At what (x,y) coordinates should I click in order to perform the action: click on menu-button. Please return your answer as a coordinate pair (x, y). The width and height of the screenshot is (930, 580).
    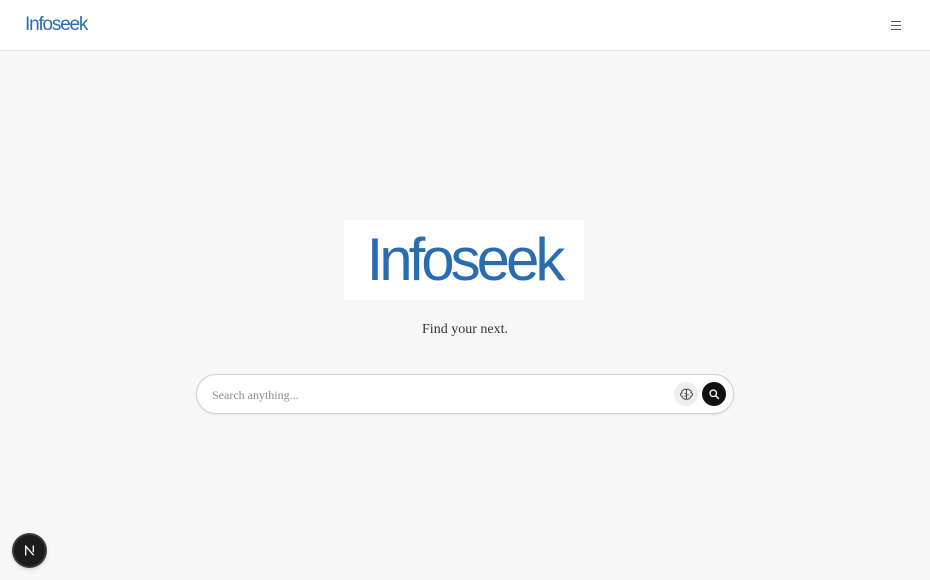
    Looking at the image, I should click on (896, 25).